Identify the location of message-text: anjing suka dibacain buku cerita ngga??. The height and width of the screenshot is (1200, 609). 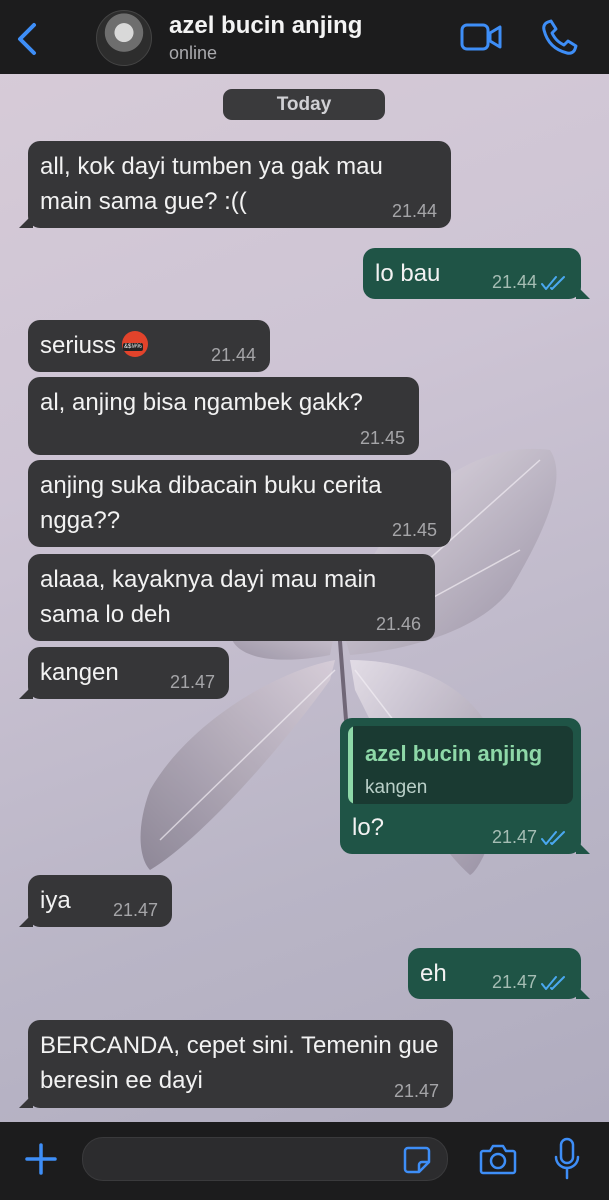
(211, 503).